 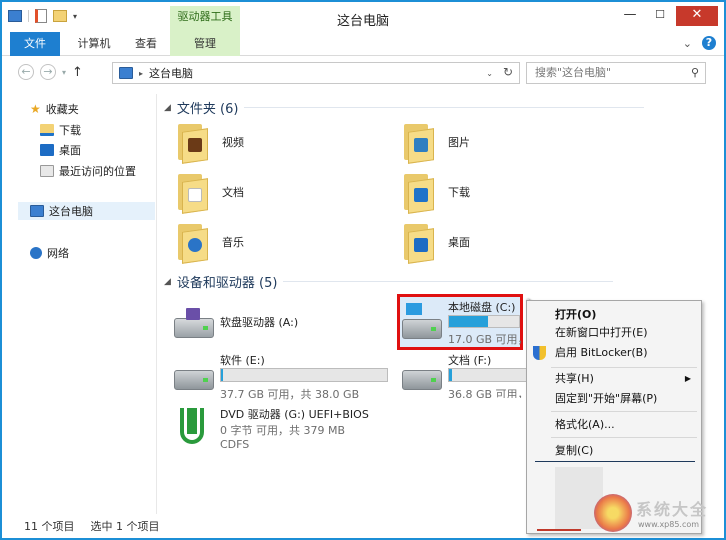 I want to click on selected-count: 选中 1 个项目, so click(x=125, y=526).